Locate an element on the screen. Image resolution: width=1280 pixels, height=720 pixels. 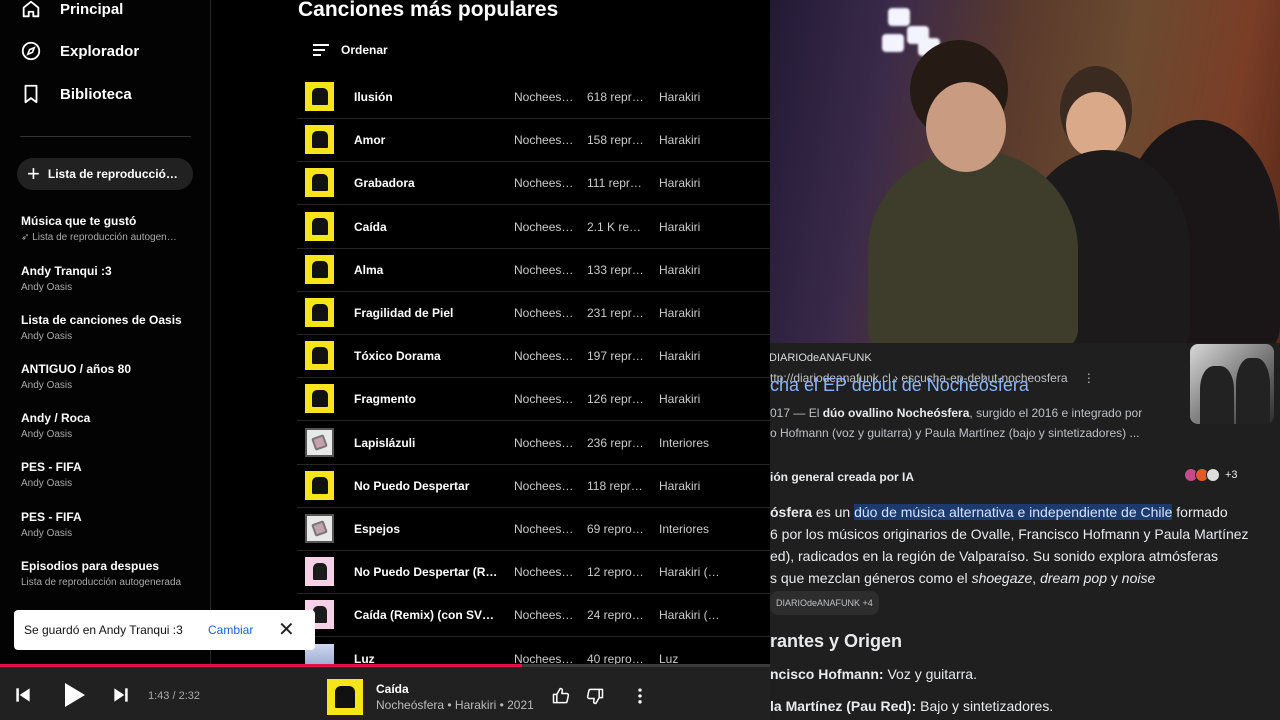
dislike-button is located at coordinates (595, 696).